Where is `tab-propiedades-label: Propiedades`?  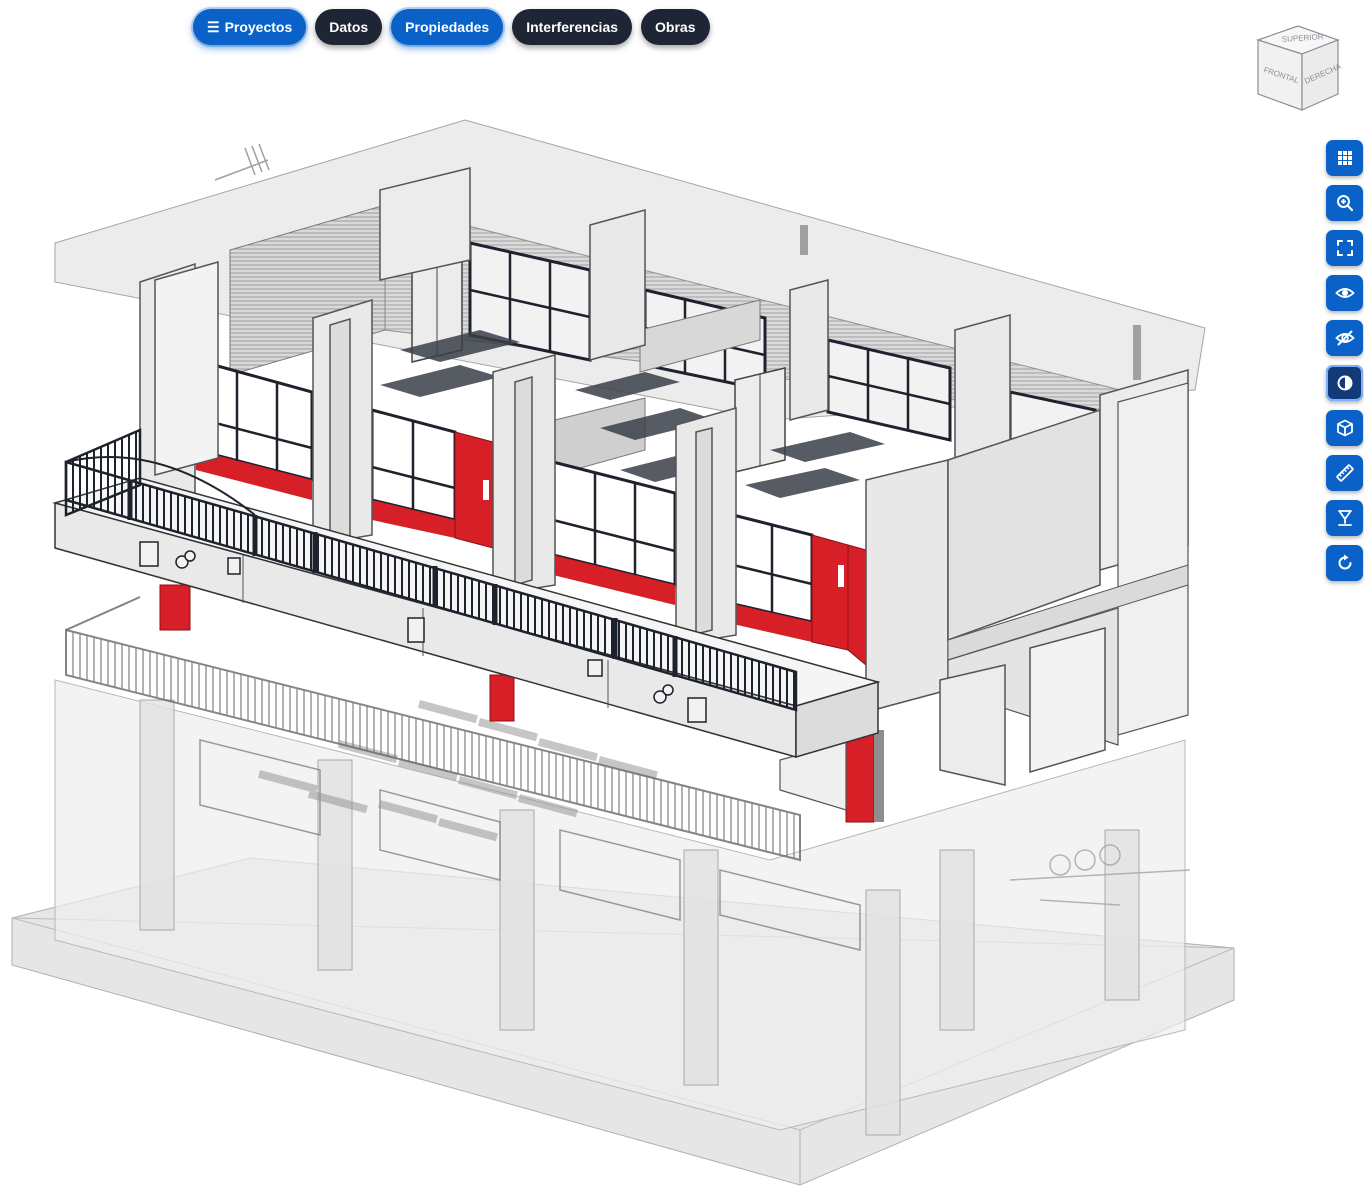 tab-propiedades-label: Propiedades is located at coordinates (447, 27).